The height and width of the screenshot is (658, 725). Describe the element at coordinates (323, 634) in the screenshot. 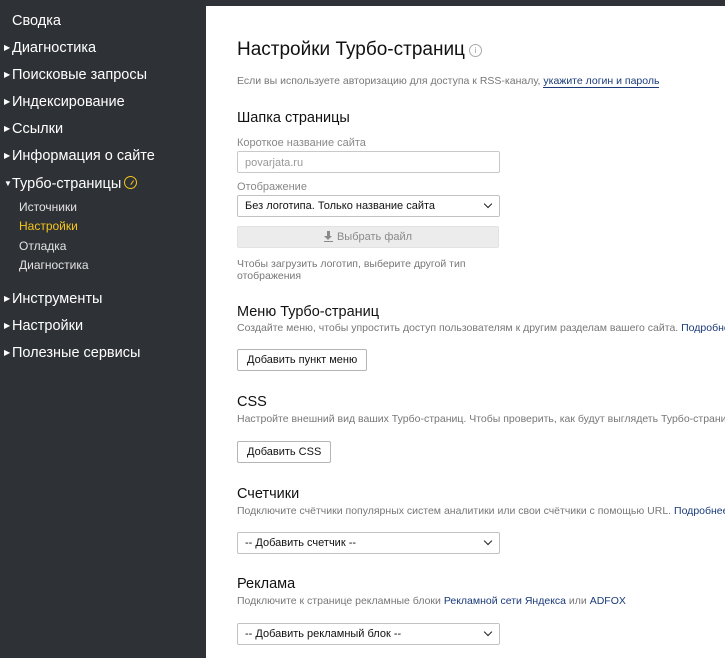

I see `add-ad-block-value: -- Добавить рекламный блок --` at that location.